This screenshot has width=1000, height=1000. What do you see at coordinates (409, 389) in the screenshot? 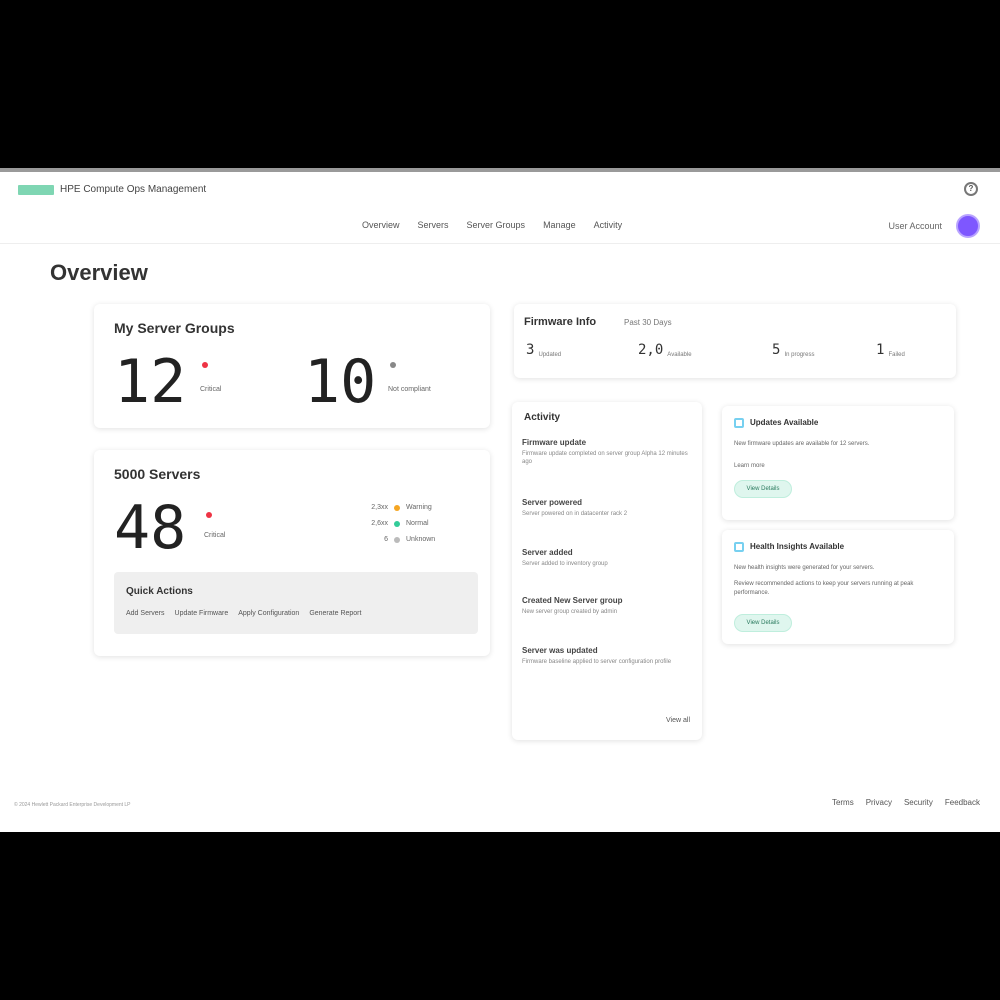
I see `groups-noncompliant-label: Not compliant` at bounding box center [409, 389].